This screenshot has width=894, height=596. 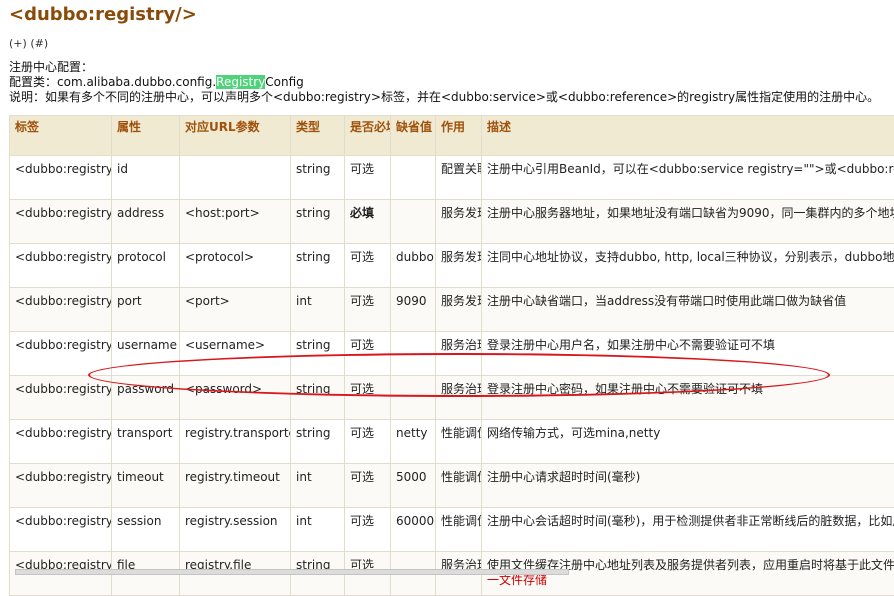 I want to click on cell-default: 9090, so click(x=413, y=310).